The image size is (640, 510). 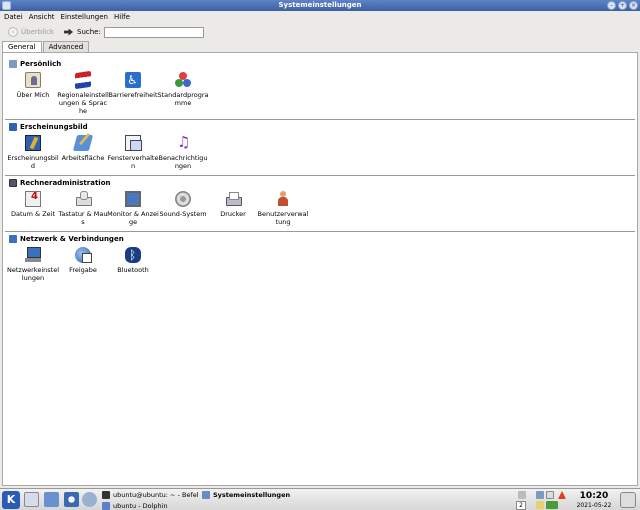 I want to click on title-bar: Systemeinstellungen – + ×, so click(x=320, y=5).